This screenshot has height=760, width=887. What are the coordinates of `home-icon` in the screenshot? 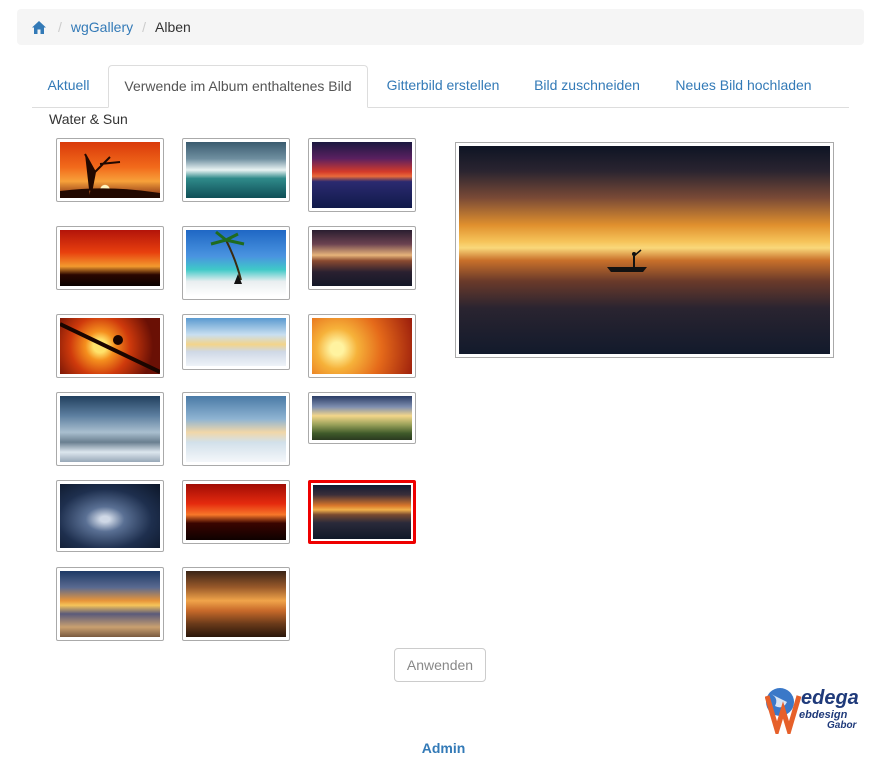 It's located at (40, 27).